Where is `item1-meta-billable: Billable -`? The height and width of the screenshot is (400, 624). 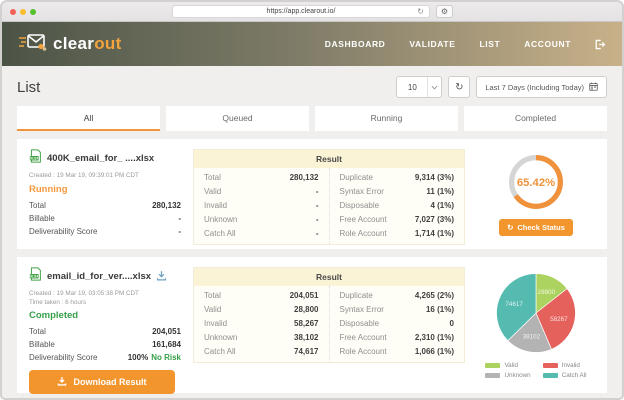
item1-meta-billable: Billable - is located at coordinates (105, 218).